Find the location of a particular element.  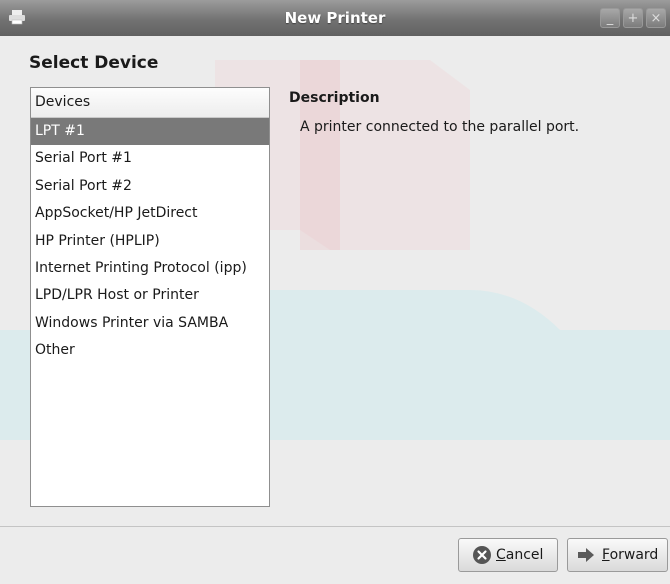

close-button: × is located at coordinates (656, 18).